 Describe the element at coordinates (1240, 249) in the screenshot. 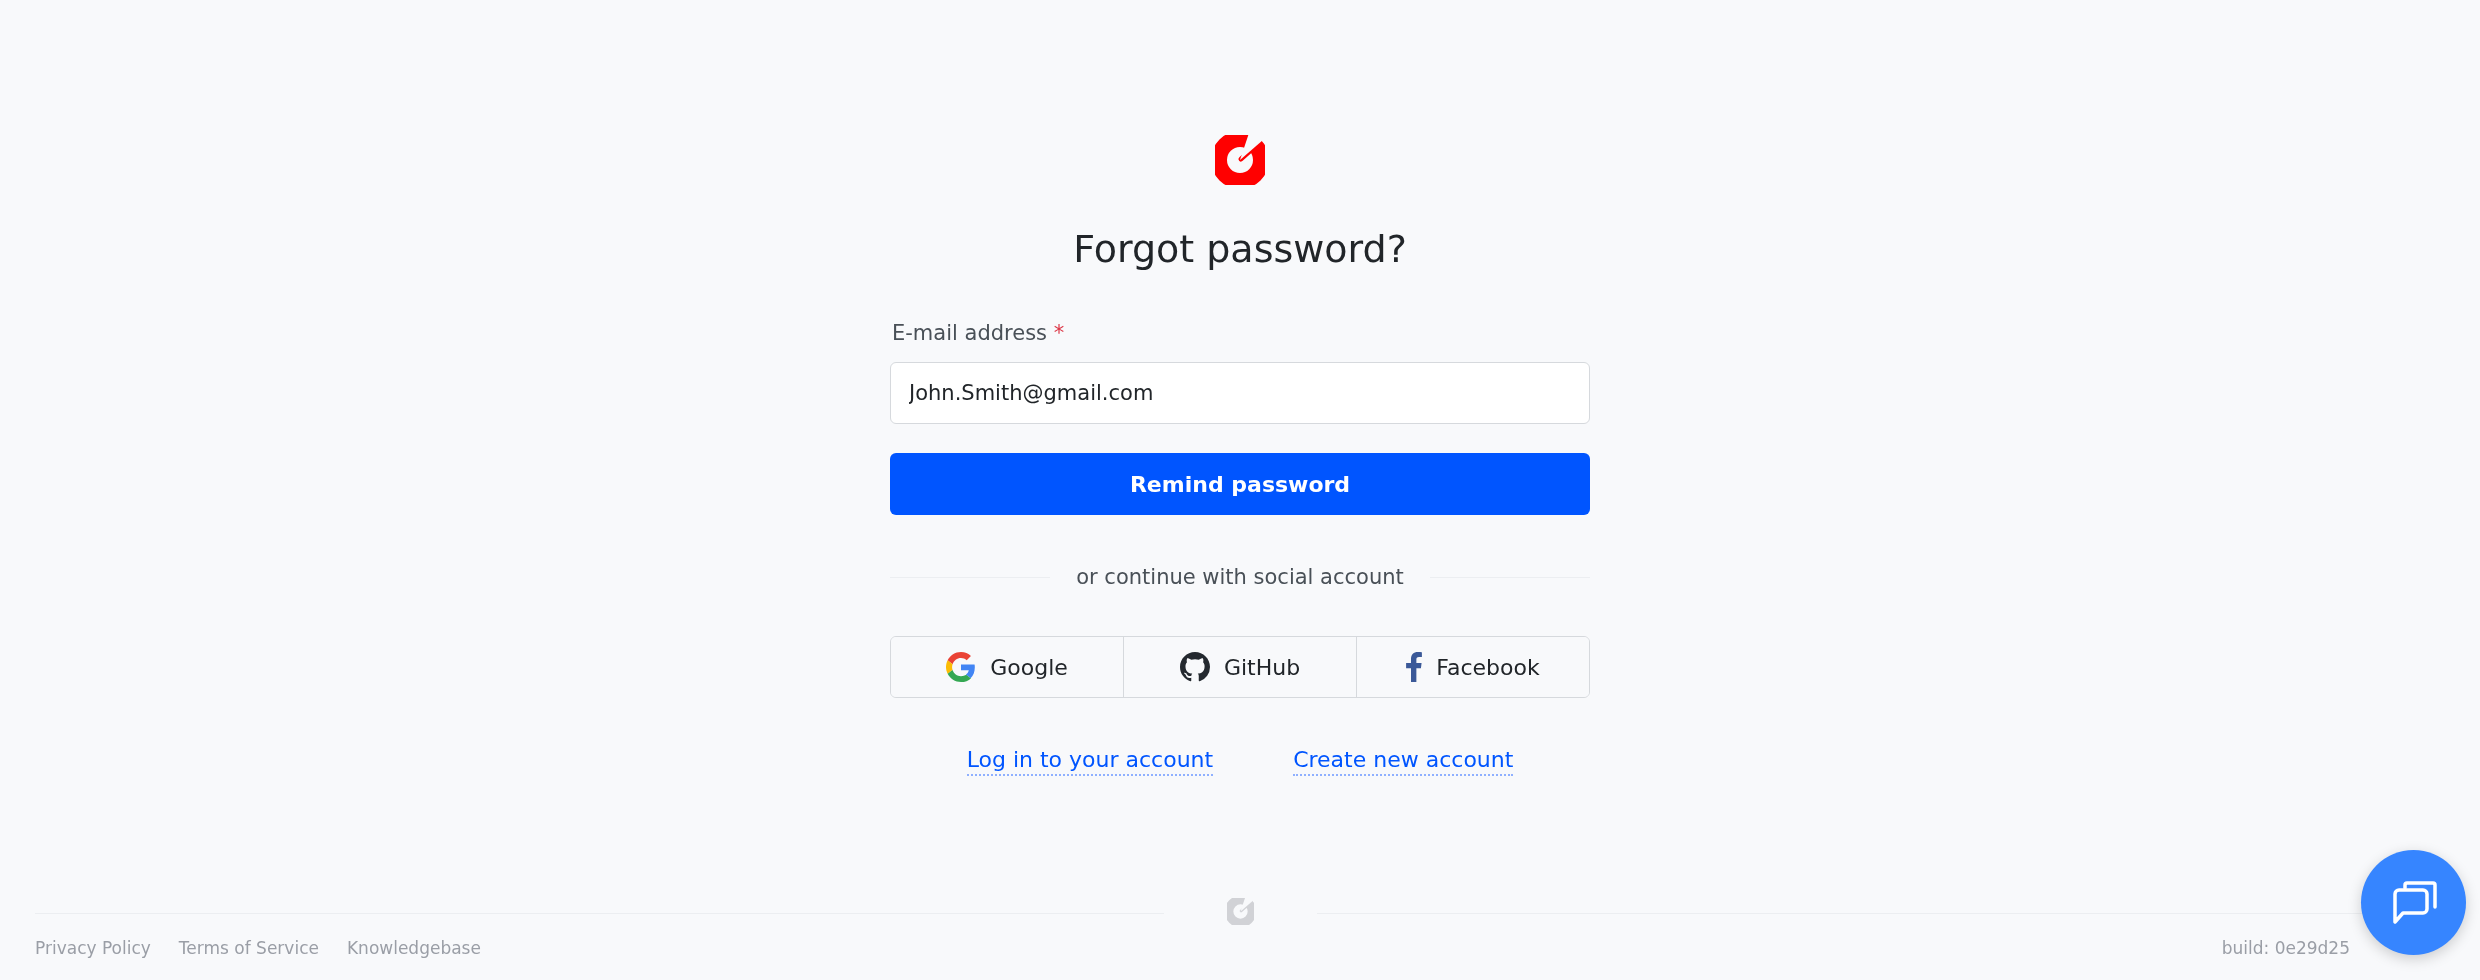

I see `page-title: Forgot password?` at that location.